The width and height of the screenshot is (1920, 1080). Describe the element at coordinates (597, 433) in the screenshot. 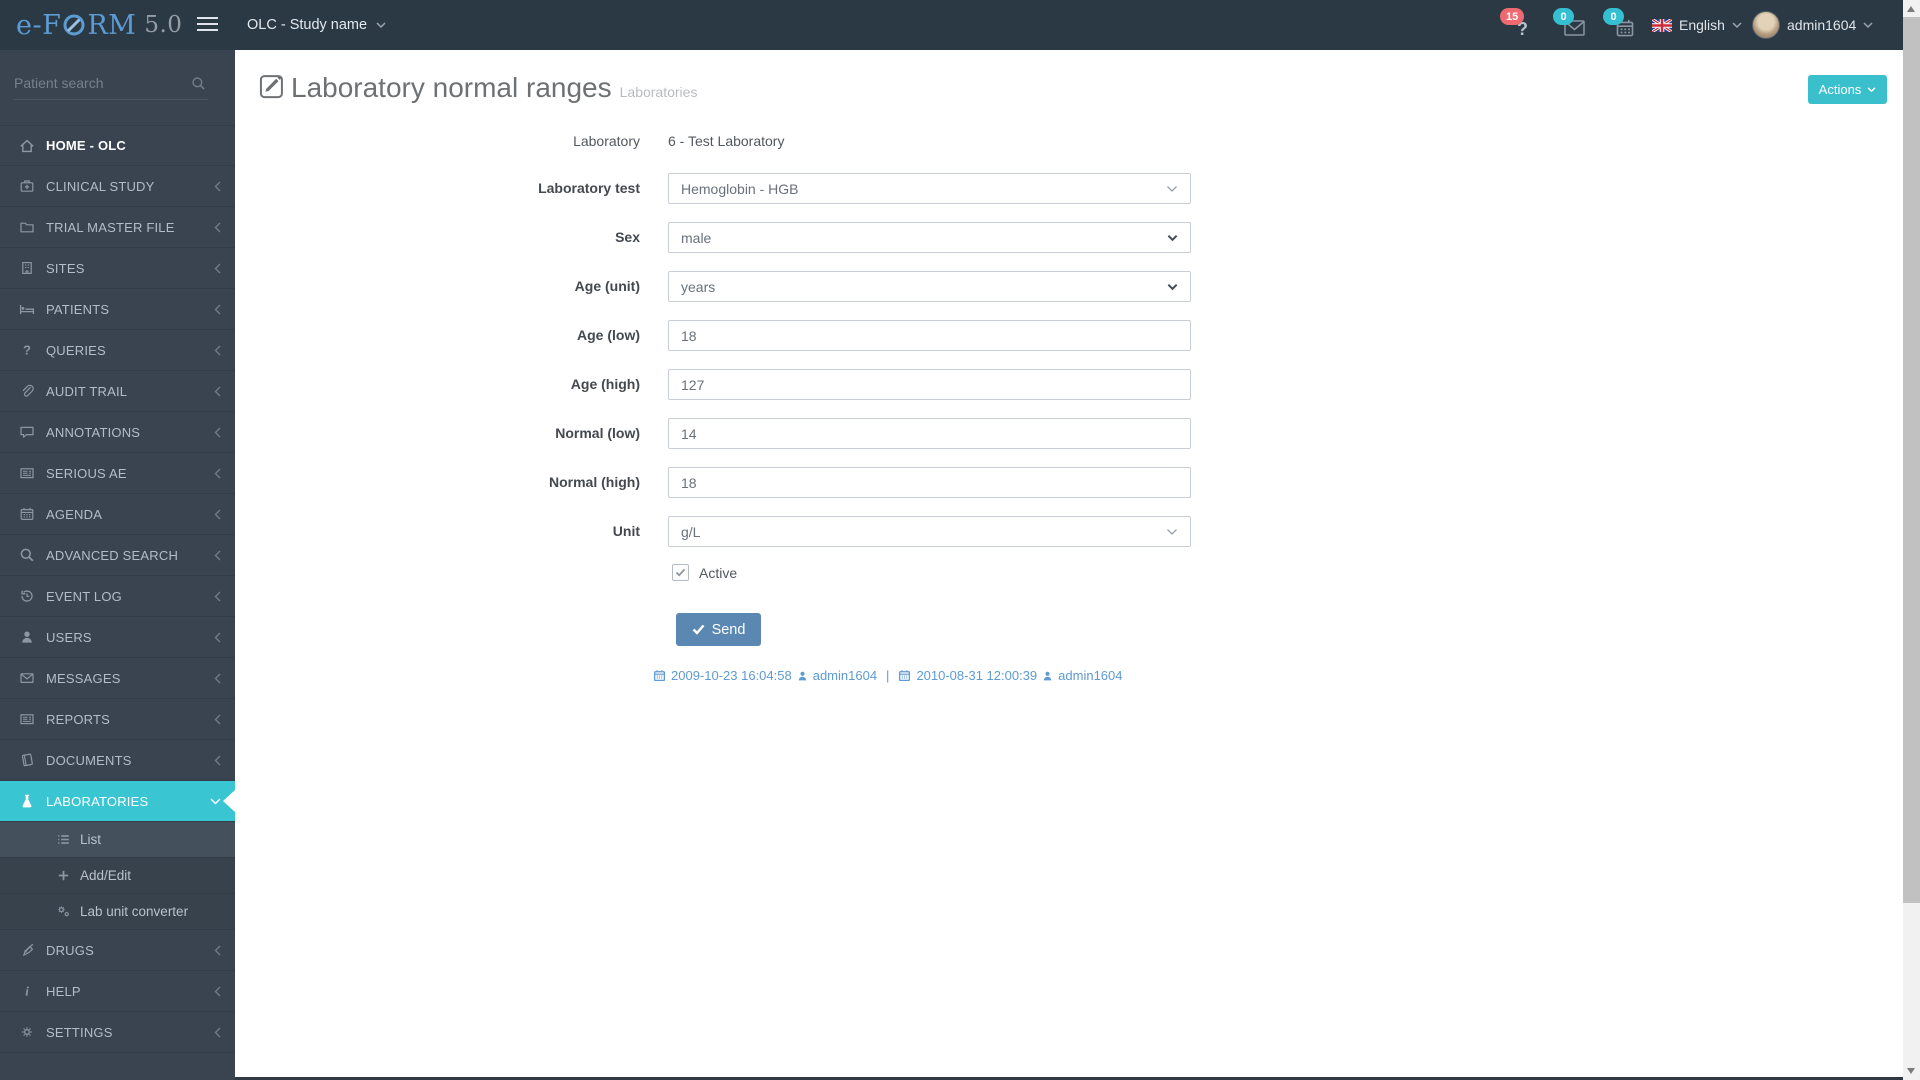

I see `normal-low-label: Normal (low)` at that location.